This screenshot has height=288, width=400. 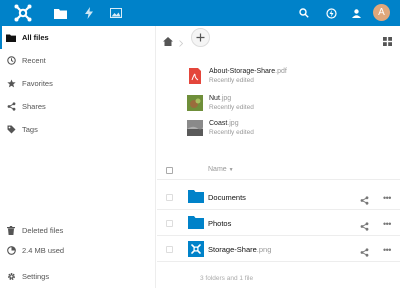 I want to click on recent-item: About-Storage-Share.pdf Recently edited, so click(x=287, y=78).